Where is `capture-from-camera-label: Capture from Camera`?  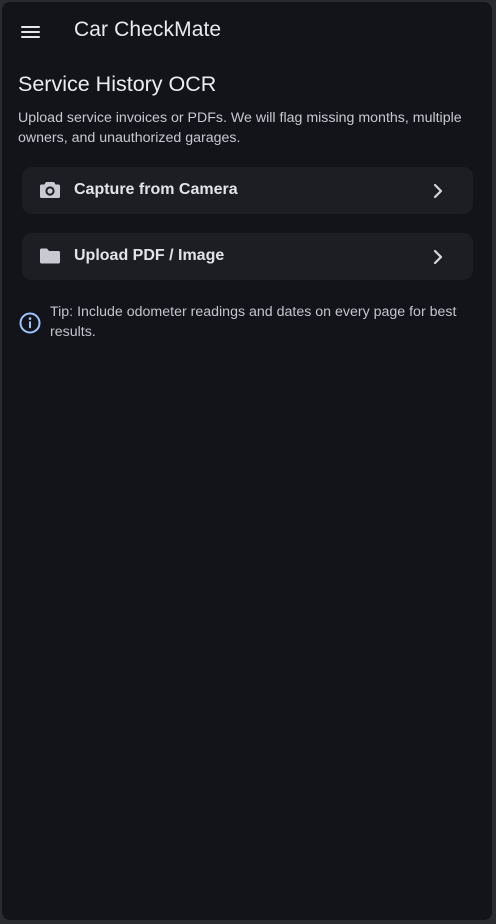 capture-from-camera-label: Capture from Camera is located at coordinates (156, 189).